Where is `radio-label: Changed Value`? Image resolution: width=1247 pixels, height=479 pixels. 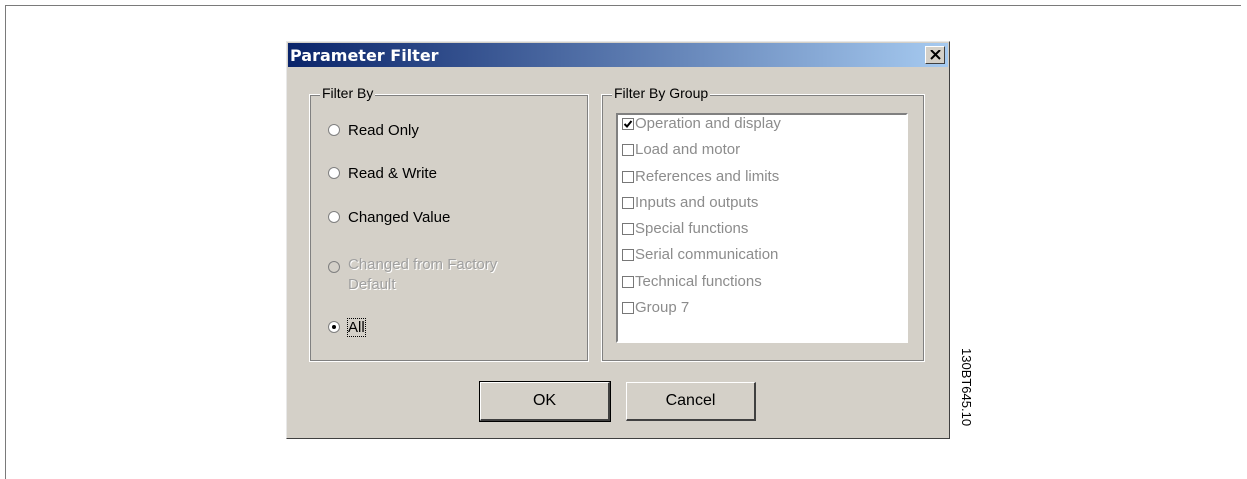 radio-label: Changed Value is located at coordinates (399, 217).